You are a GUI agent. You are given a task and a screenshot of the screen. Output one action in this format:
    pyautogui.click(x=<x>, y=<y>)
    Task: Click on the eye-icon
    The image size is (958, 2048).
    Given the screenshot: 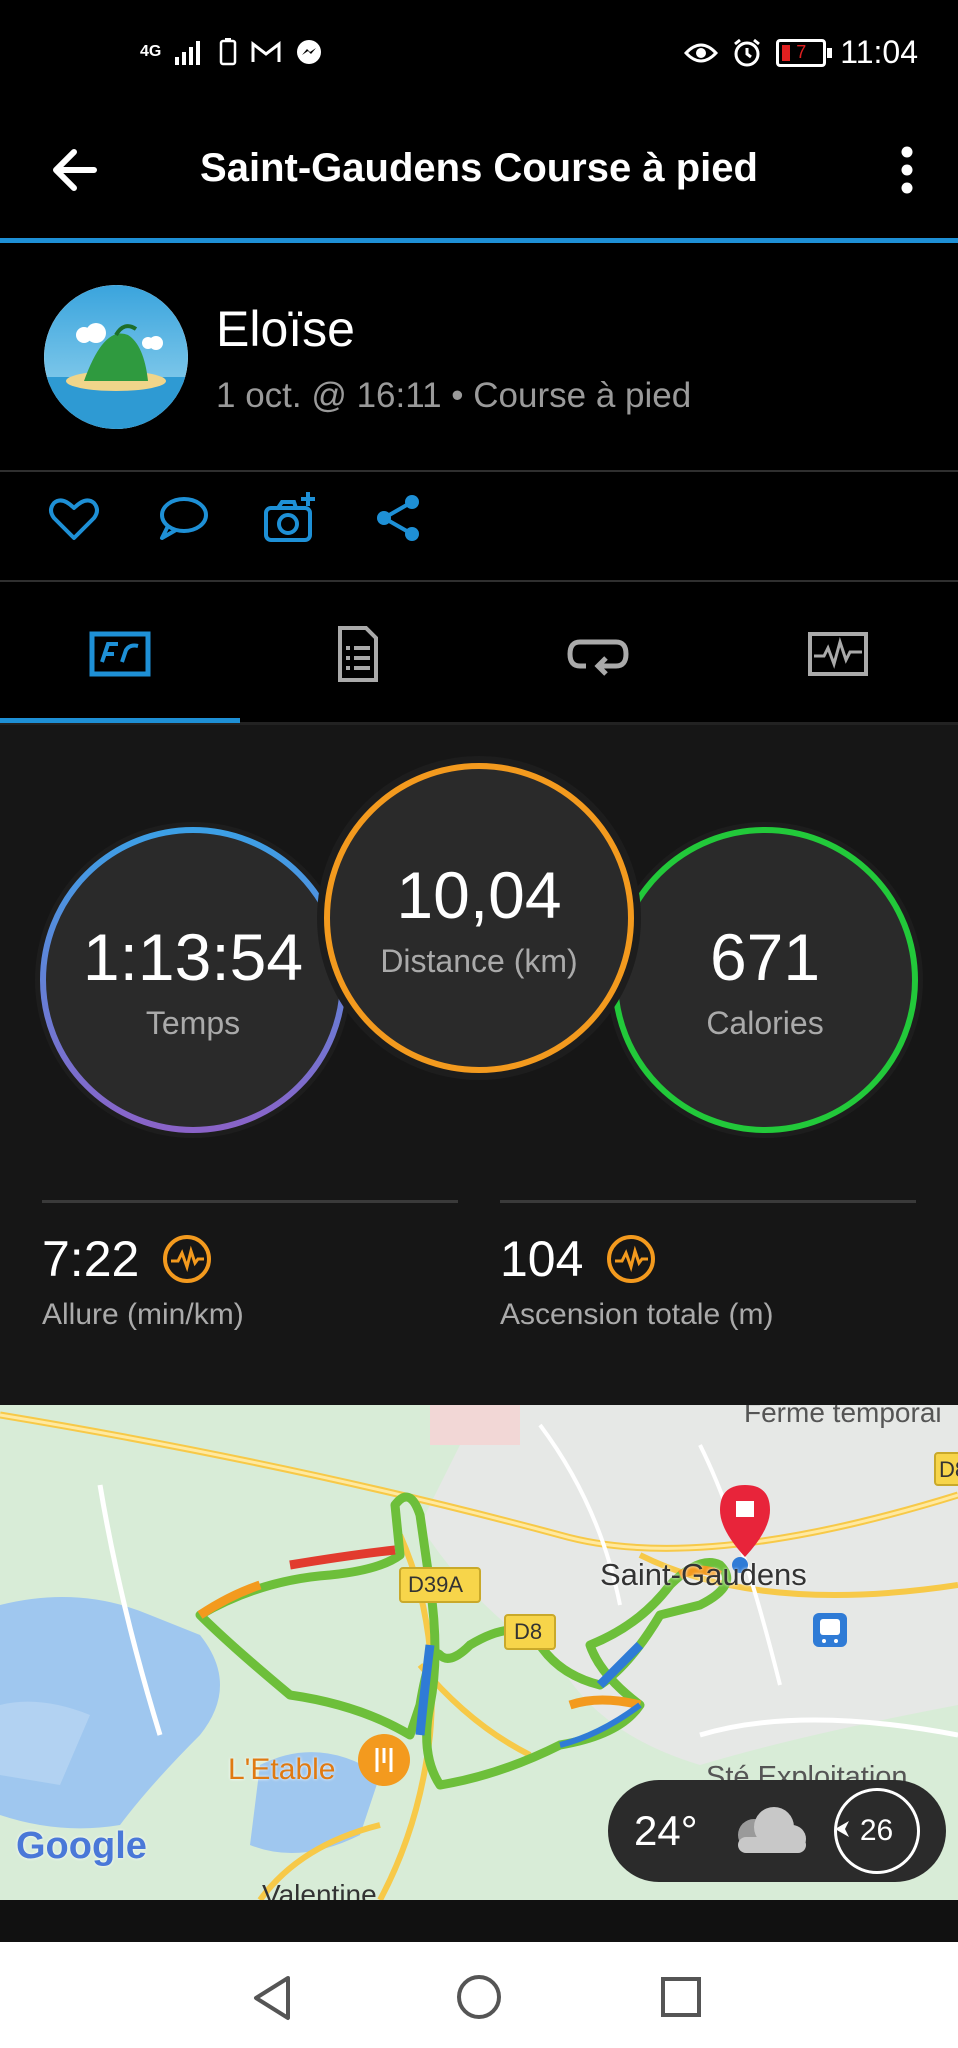 What is the action you would take?
    pyautogui.click(x=701, y=52)
    